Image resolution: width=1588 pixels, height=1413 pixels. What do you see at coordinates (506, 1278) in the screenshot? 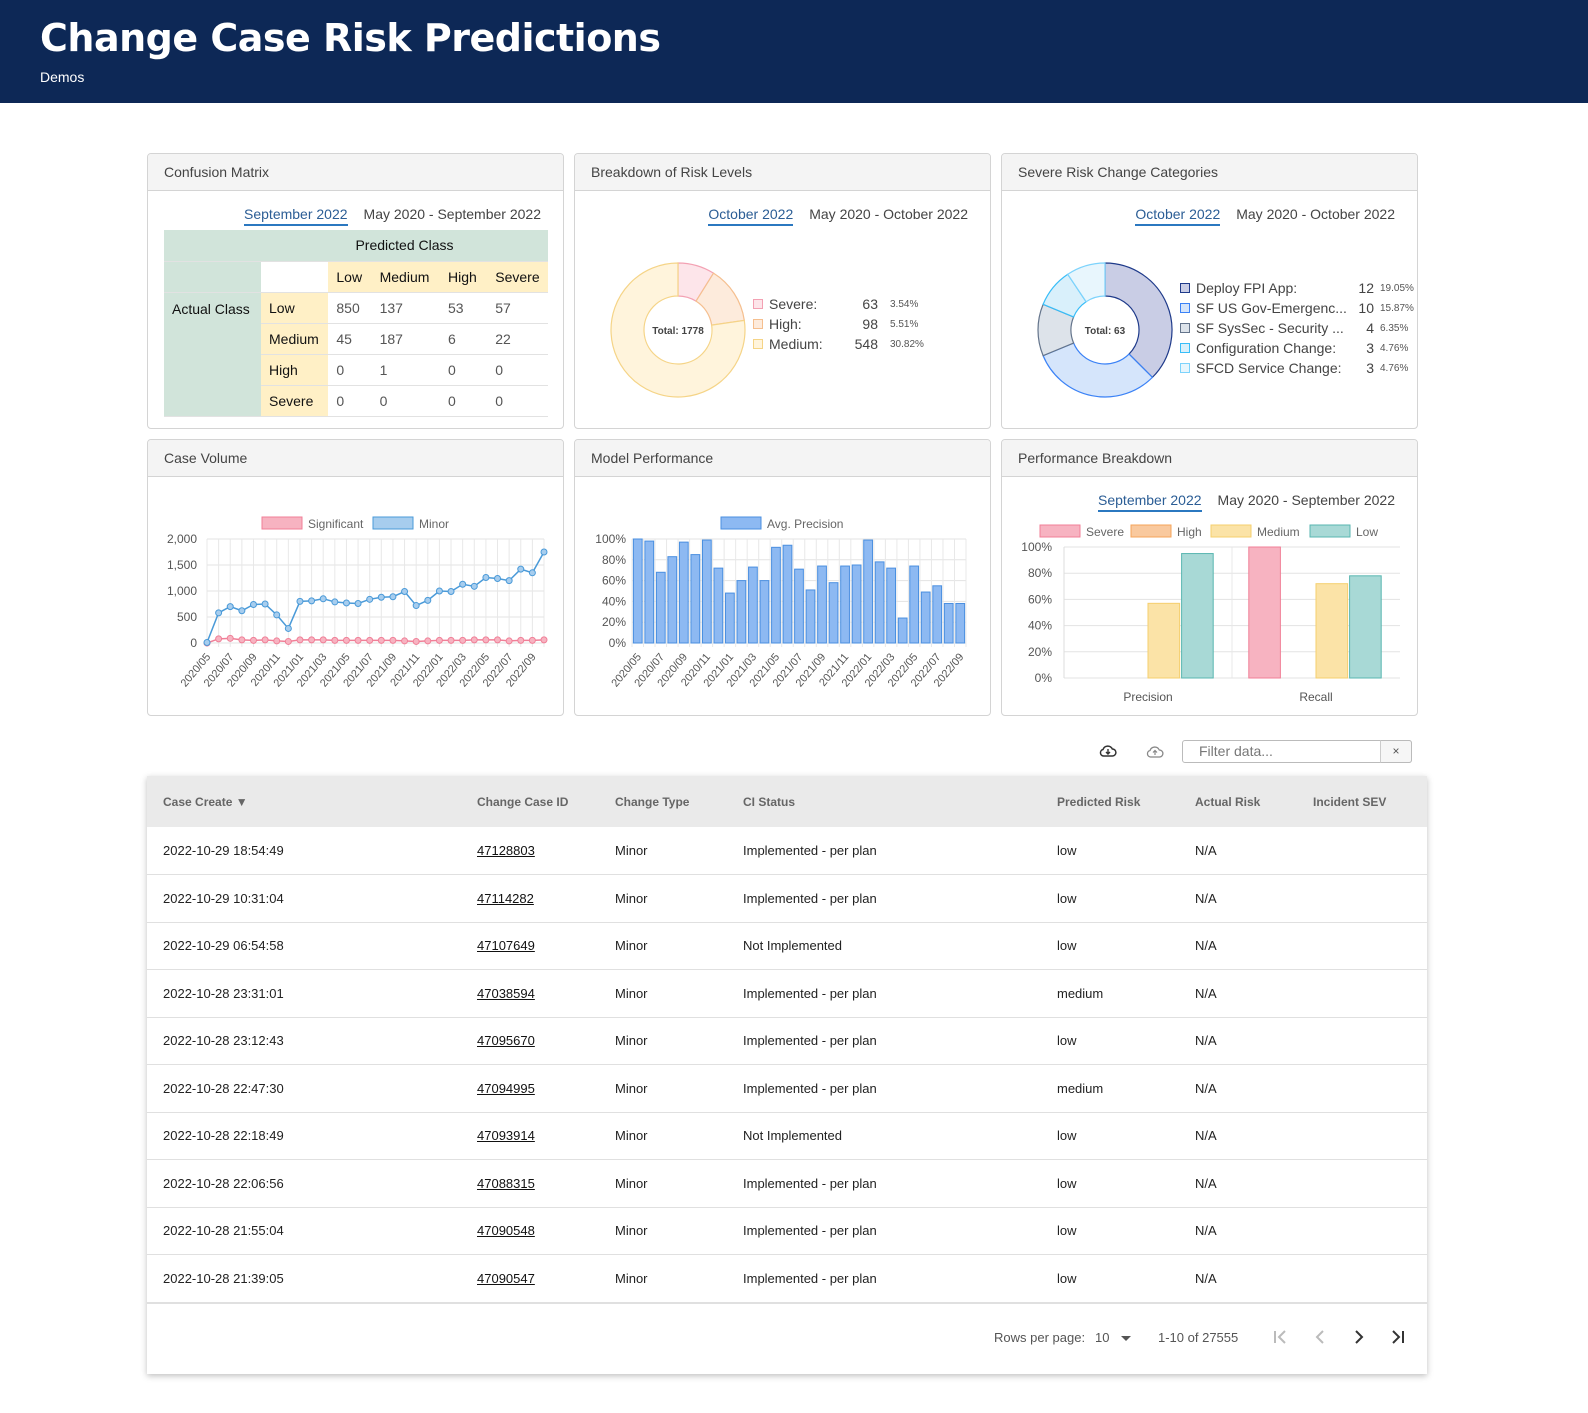
I see `case-id-link: 47090547` at bounding box center [506, 1278].